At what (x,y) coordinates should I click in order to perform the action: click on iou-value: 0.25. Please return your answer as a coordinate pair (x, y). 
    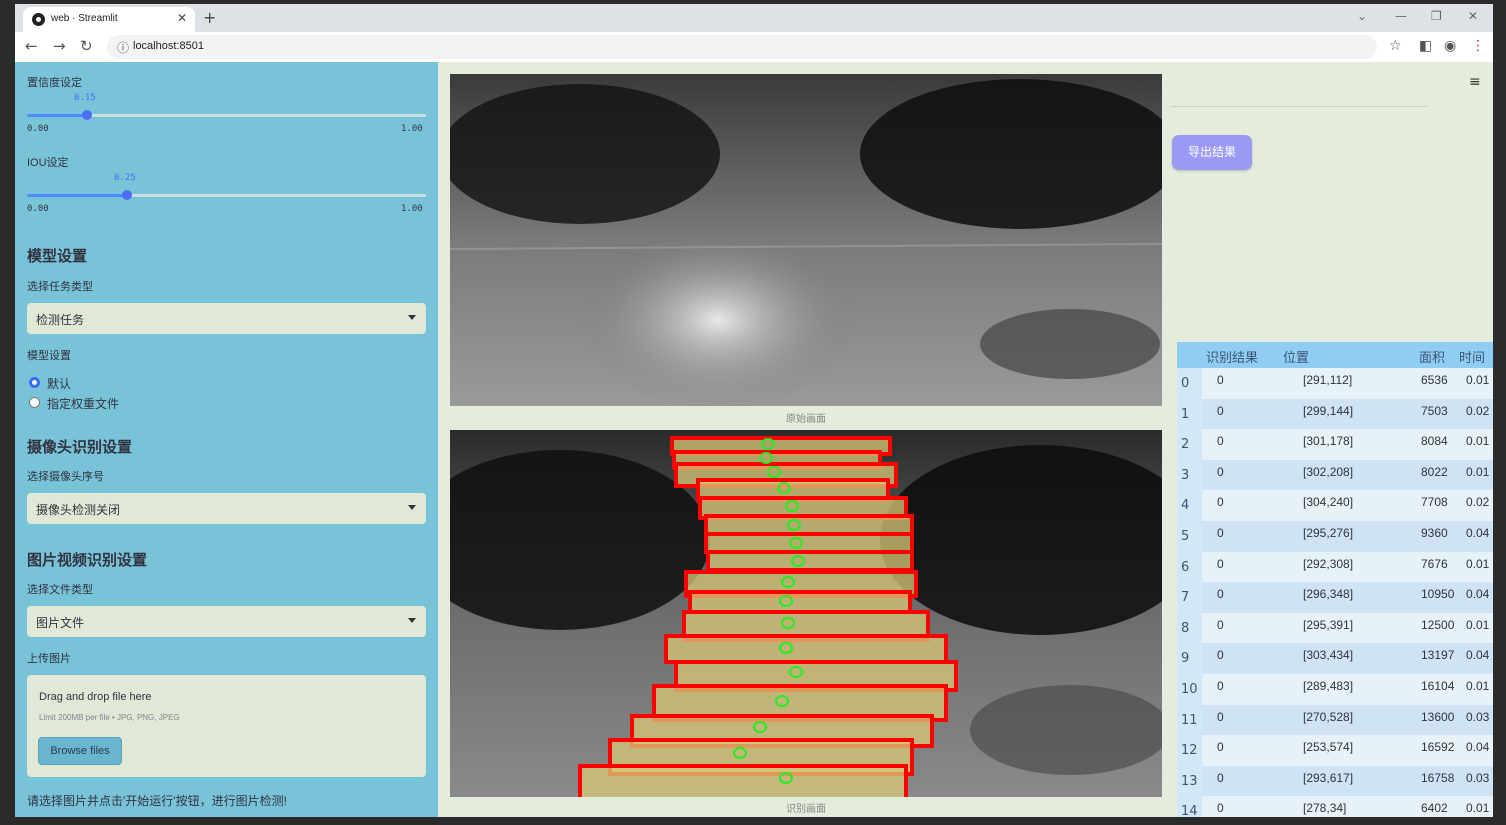
    Looking at the image, I should click on (125, 178).